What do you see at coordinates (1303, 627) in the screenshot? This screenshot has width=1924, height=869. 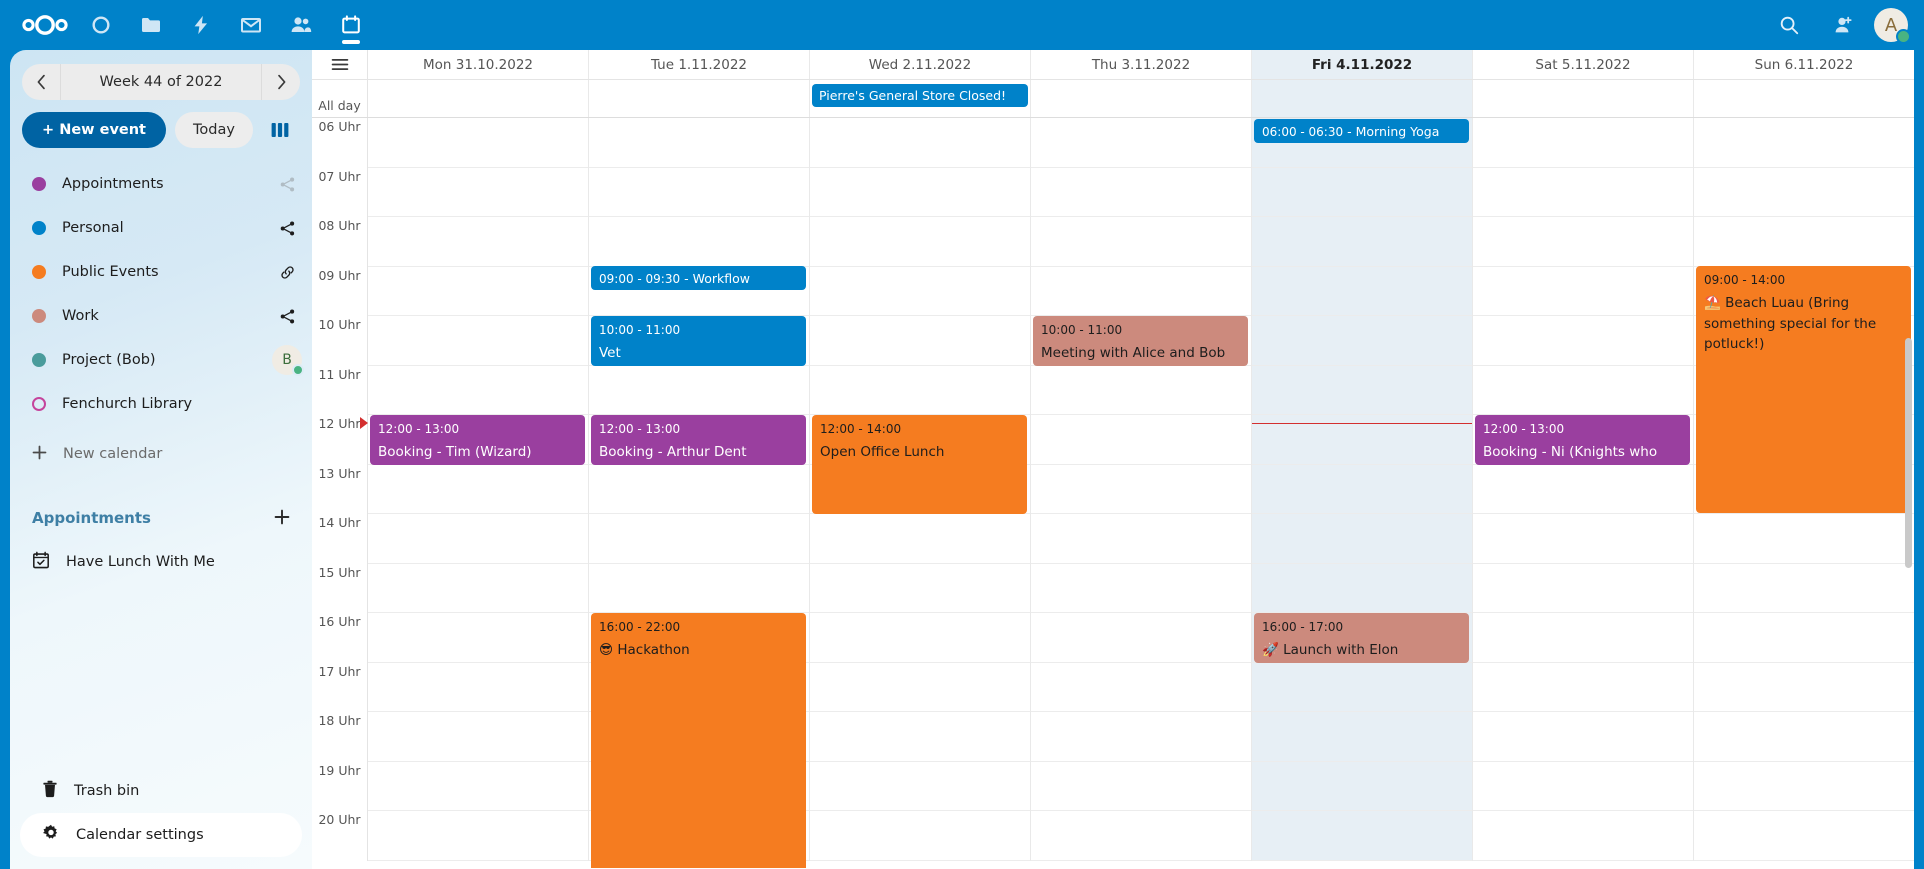 I see `event-time: 16:00 - 17:00` at bounding box center [1303, 627].